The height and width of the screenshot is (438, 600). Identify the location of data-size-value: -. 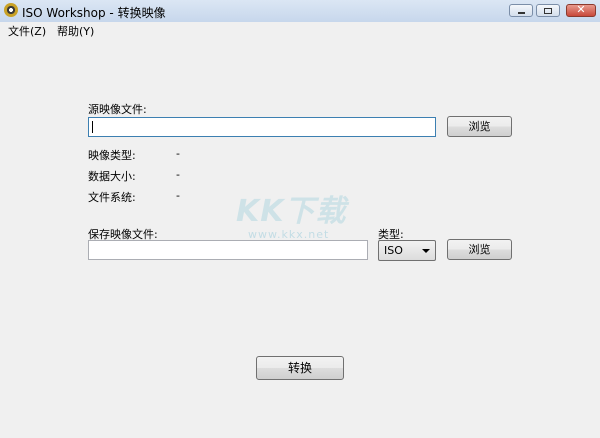
(178, 174).